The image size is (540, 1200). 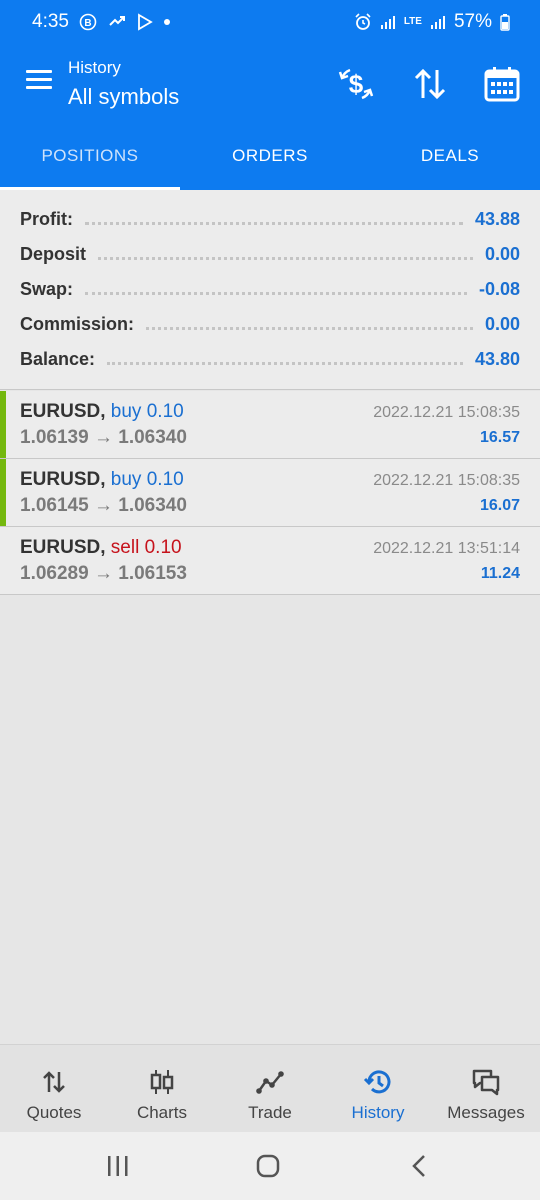 I want to click on nav-messages: Messages, so click(x=486, y=1088).